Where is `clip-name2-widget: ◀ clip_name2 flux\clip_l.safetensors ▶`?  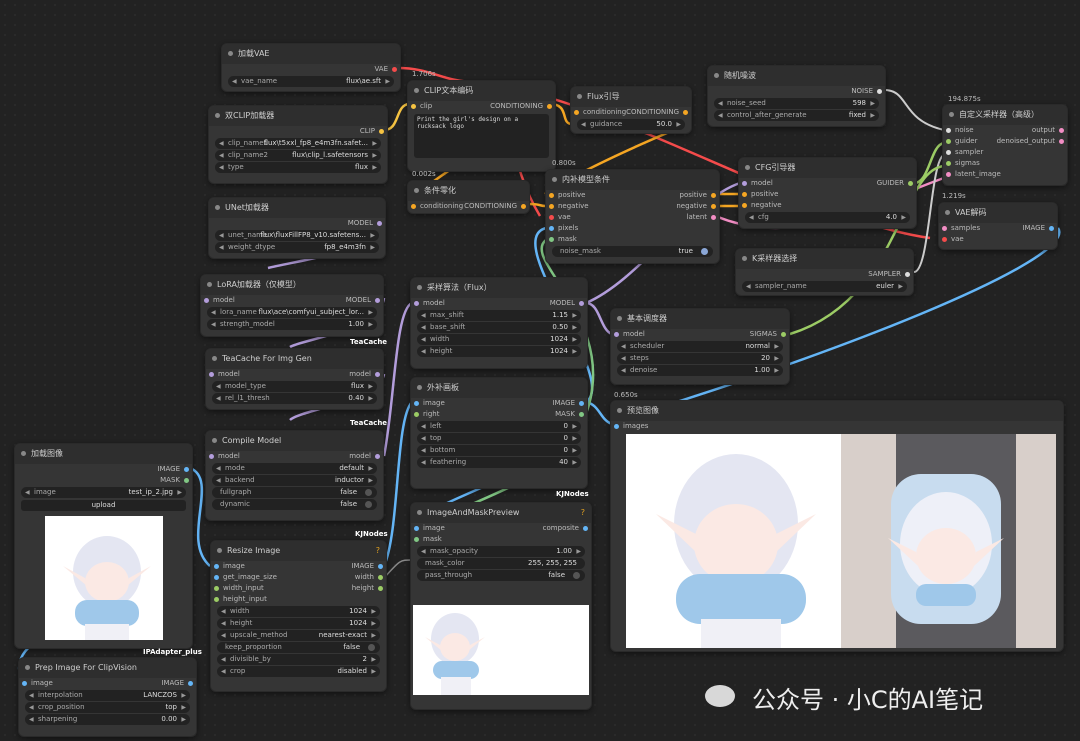
clip-name2-widget: ◀ clip_name2 flux\clip_l.safetensors ▶ is located at coordinates (298, 155).